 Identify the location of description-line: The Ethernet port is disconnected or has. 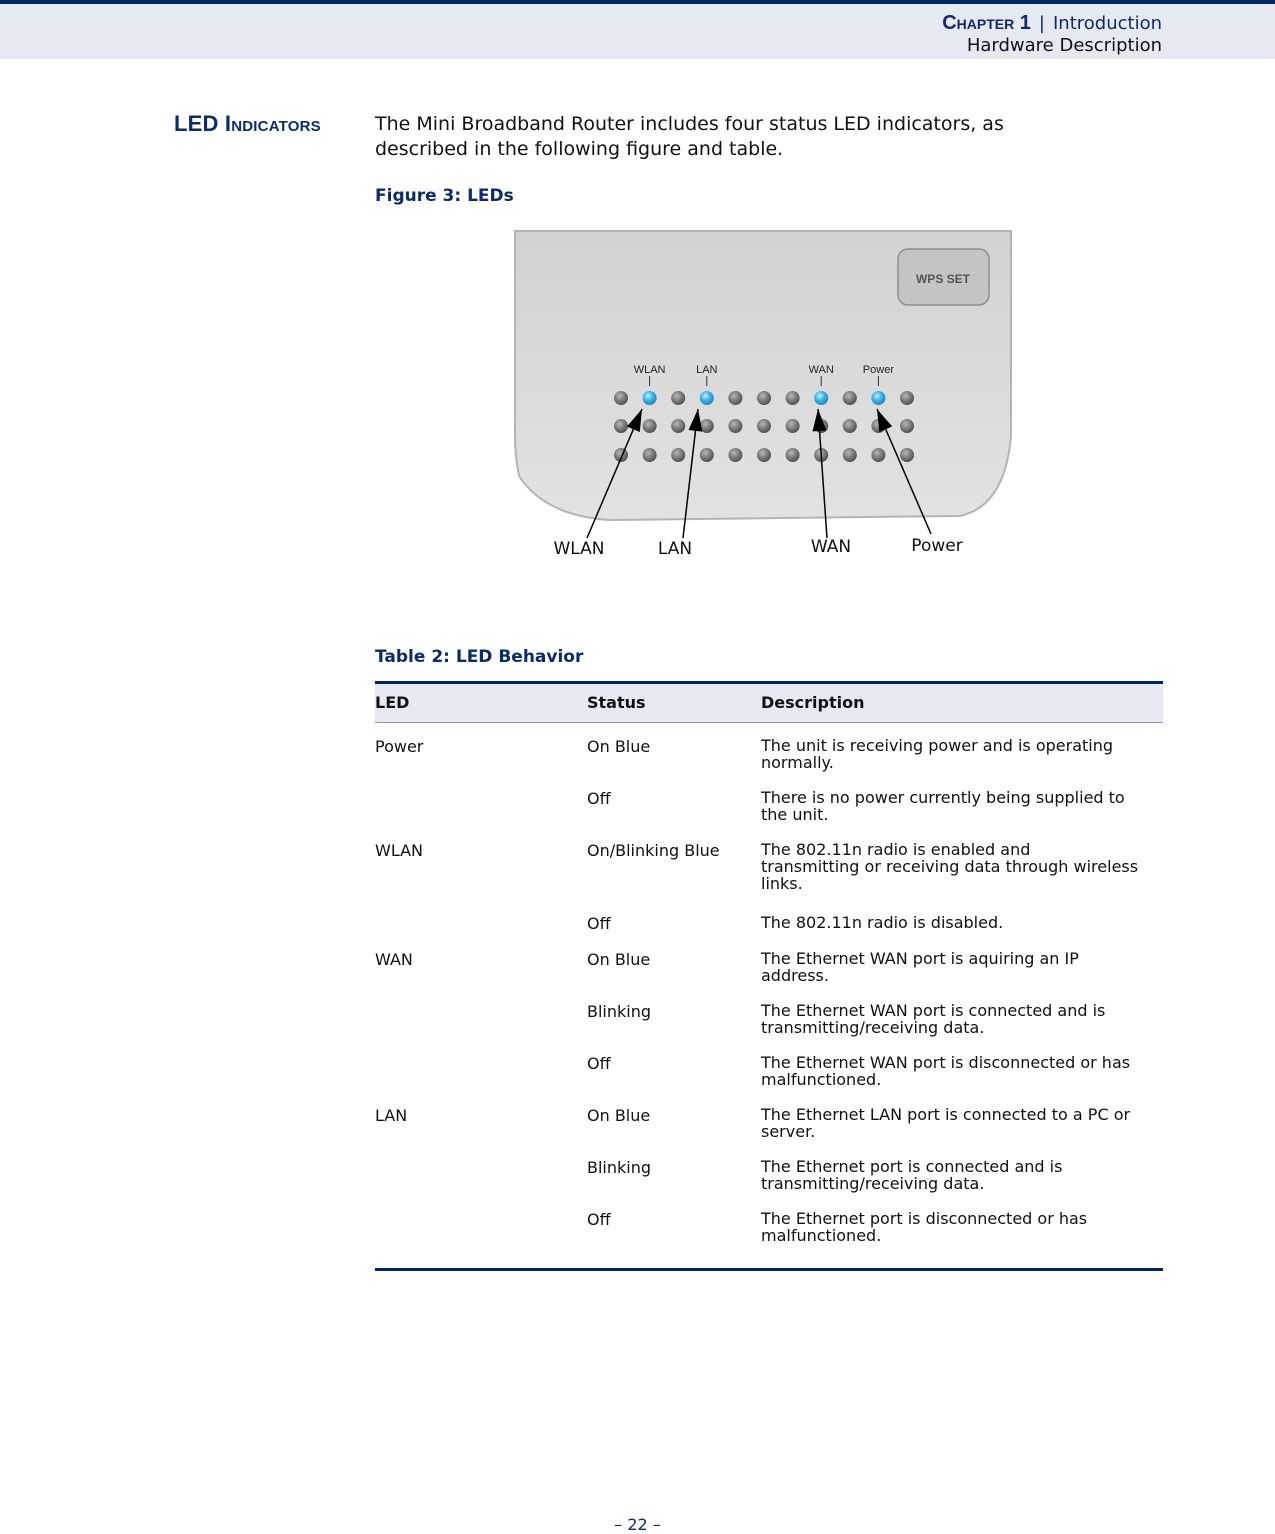
(924, 1218).